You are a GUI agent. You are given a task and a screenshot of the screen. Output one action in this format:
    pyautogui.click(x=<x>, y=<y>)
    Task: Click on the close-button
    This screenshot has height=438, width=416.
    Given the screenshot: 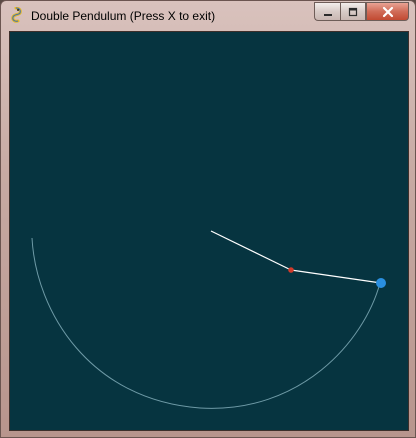 What is the action you would take?
    pyautogui.click(x=387, y=11)
    